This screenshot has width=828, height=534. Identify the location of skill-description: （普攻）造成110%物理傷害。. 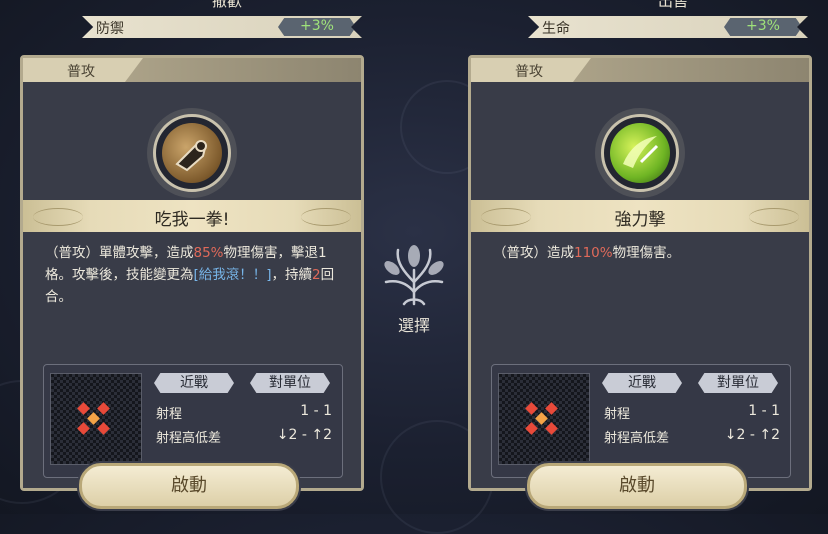
(642, 253).